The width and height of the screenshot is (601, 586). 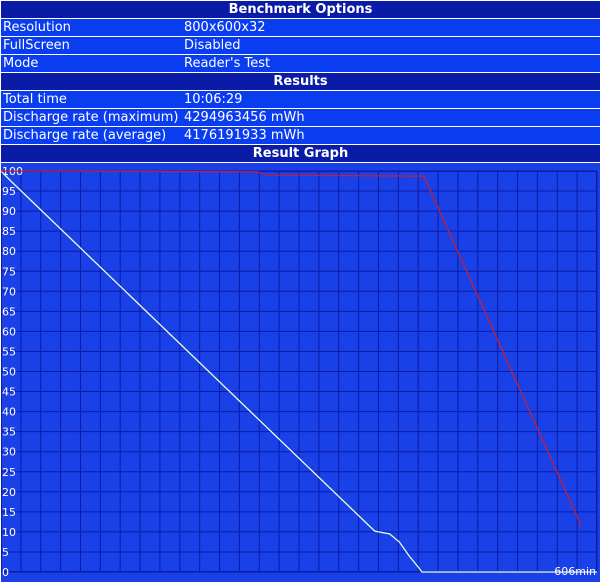 I want to click on y-tick-label: 15, so click(x=9, y=512).